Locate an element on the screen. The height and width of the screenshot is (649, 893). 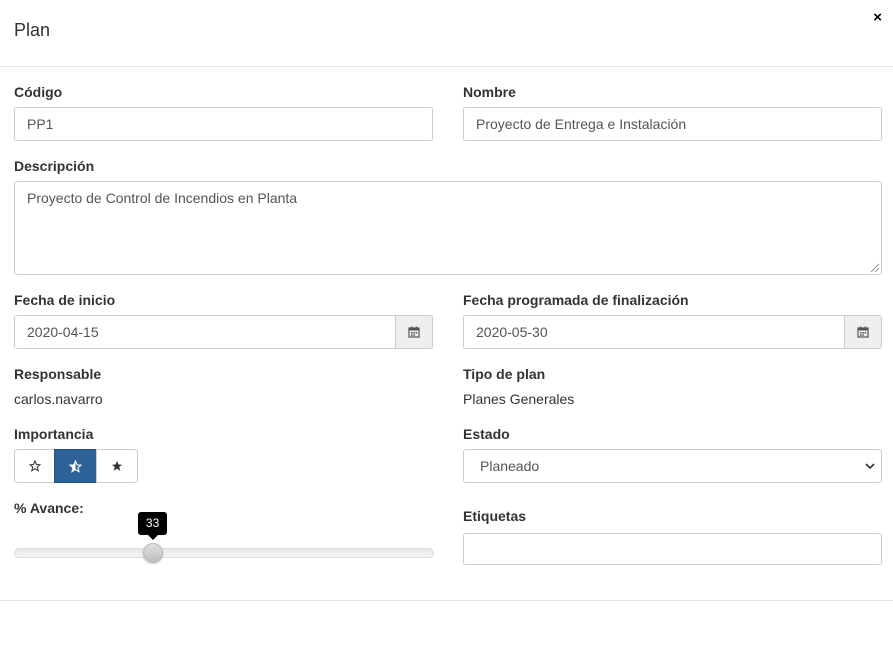
fecha-fin-calendar-button is located at coordinates (862, 332).